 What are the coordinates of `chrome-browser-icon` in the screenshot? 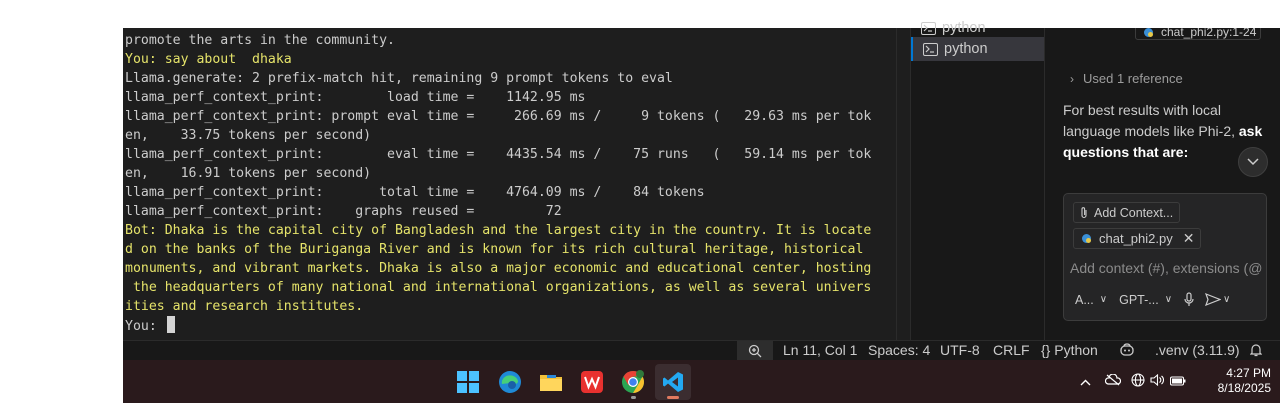 It's located at (633, 381).